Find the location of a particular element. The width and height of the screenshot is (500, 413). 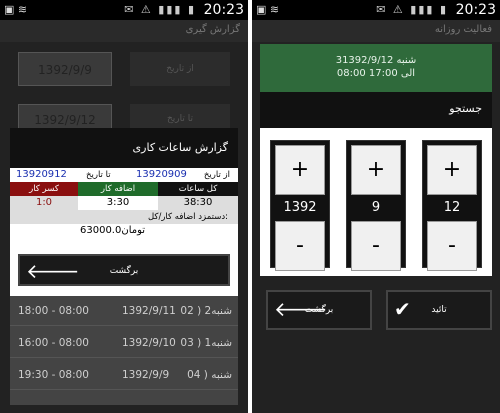

search-dialog-title: جستجو is located at coordinates (376, 110).